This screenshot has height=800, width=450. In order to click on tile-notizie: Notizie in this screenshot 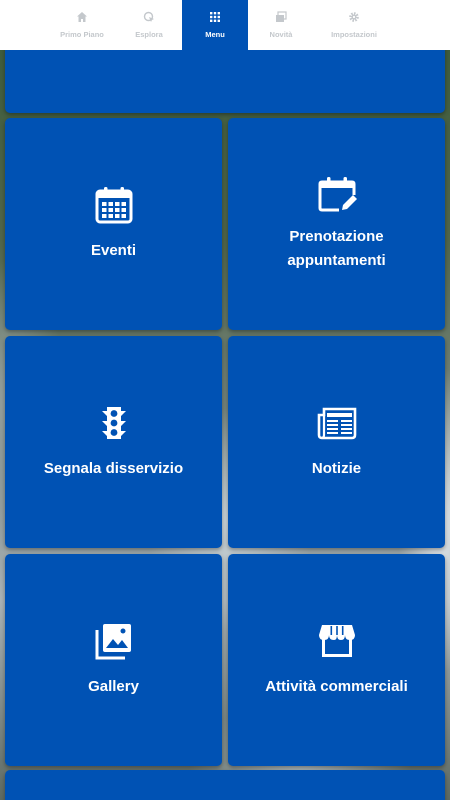, I will do `click(336, 442)`.